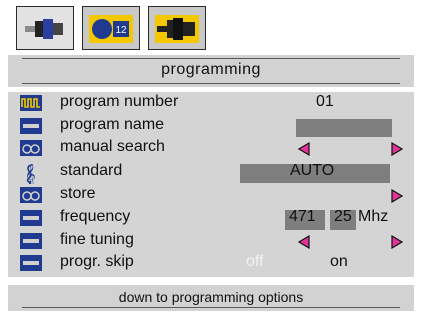  I want to click on footer-hint: down to programming options, so click(211, 297).